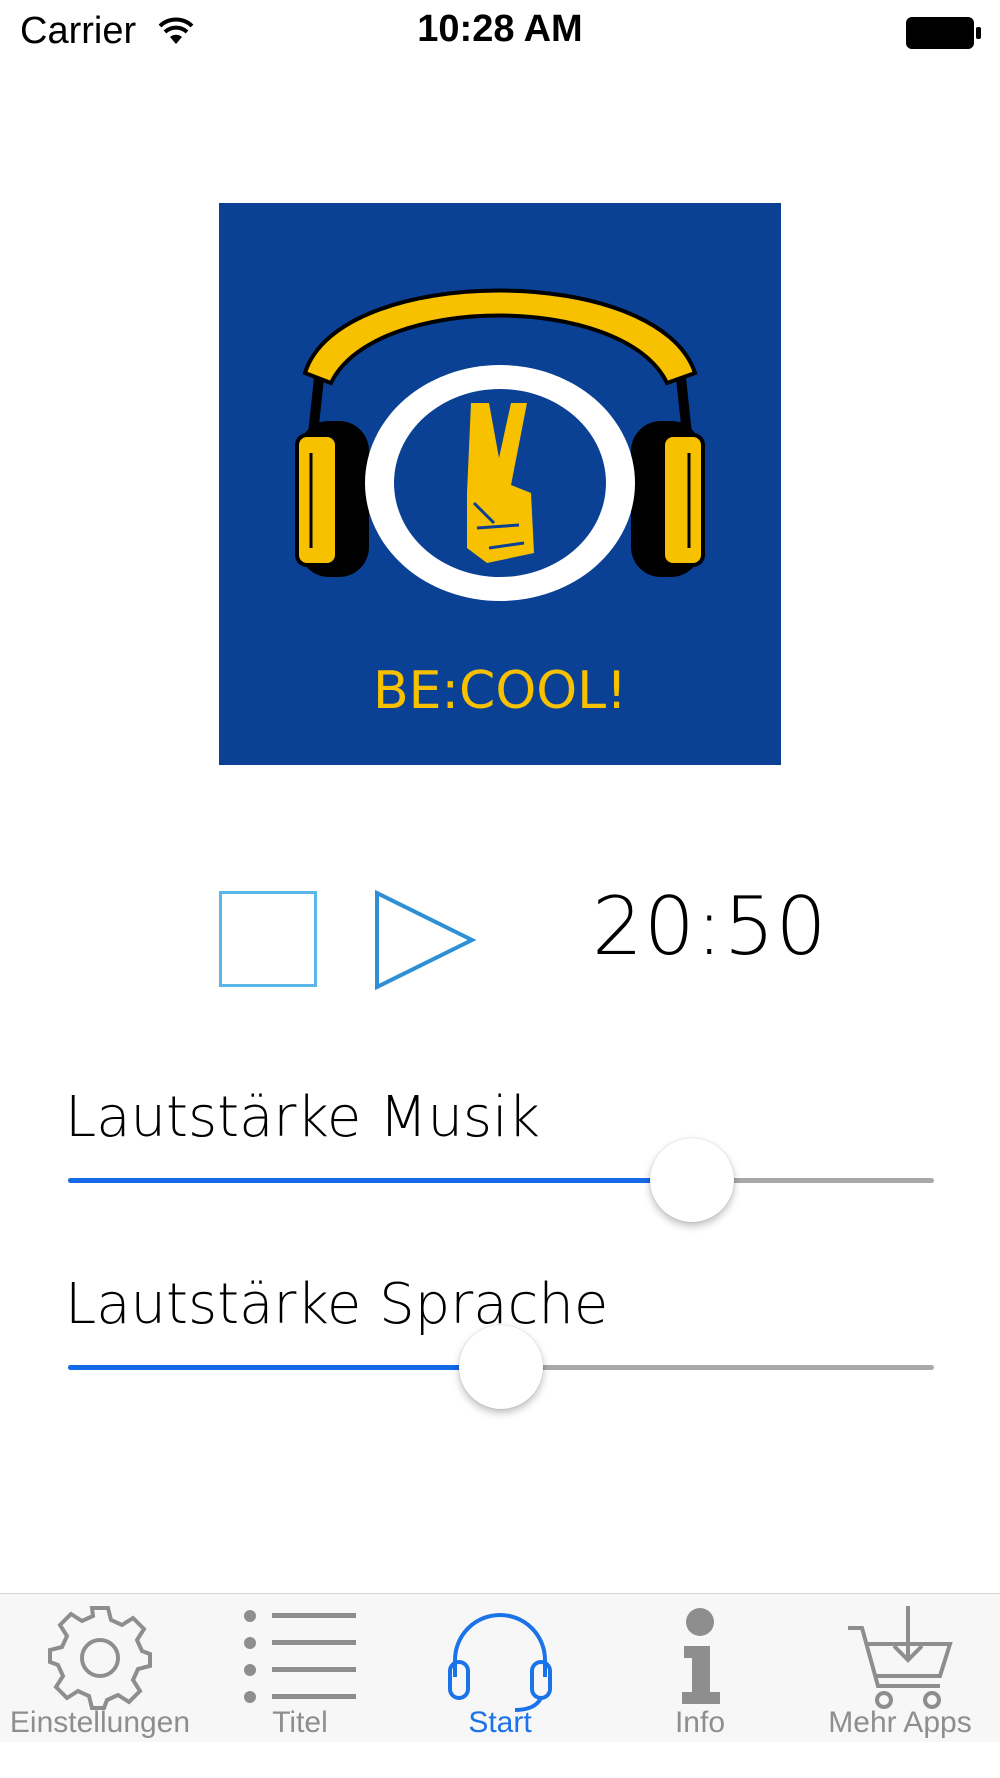 Image resolution: width=1000 pixels, height=1778 pixels. I want to click on music-volume-slider, so click(501, 1180).